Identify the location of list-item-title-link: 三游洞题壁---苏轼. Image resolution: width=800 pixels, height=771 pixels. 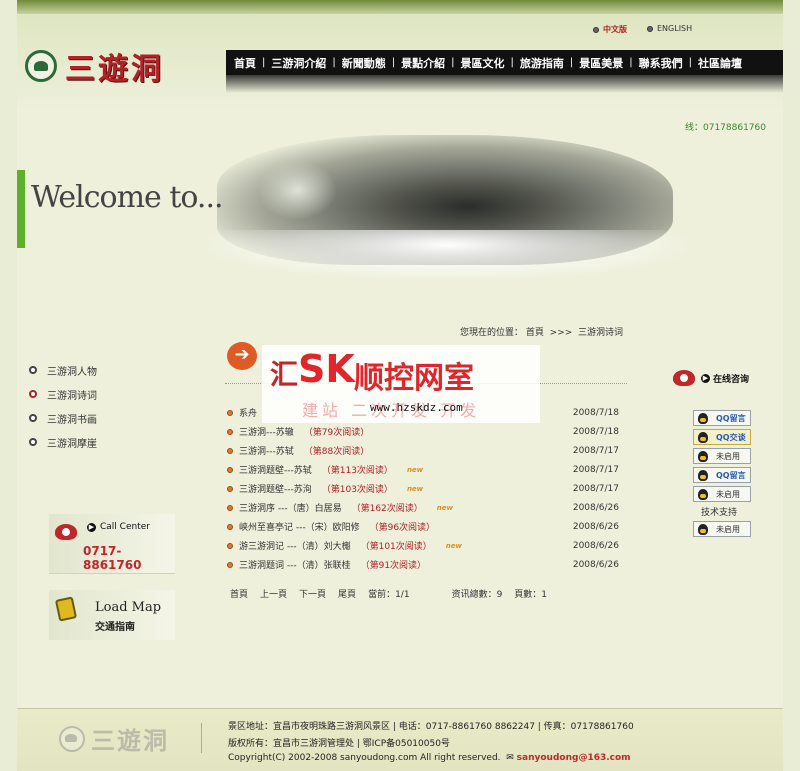
(275, 469).